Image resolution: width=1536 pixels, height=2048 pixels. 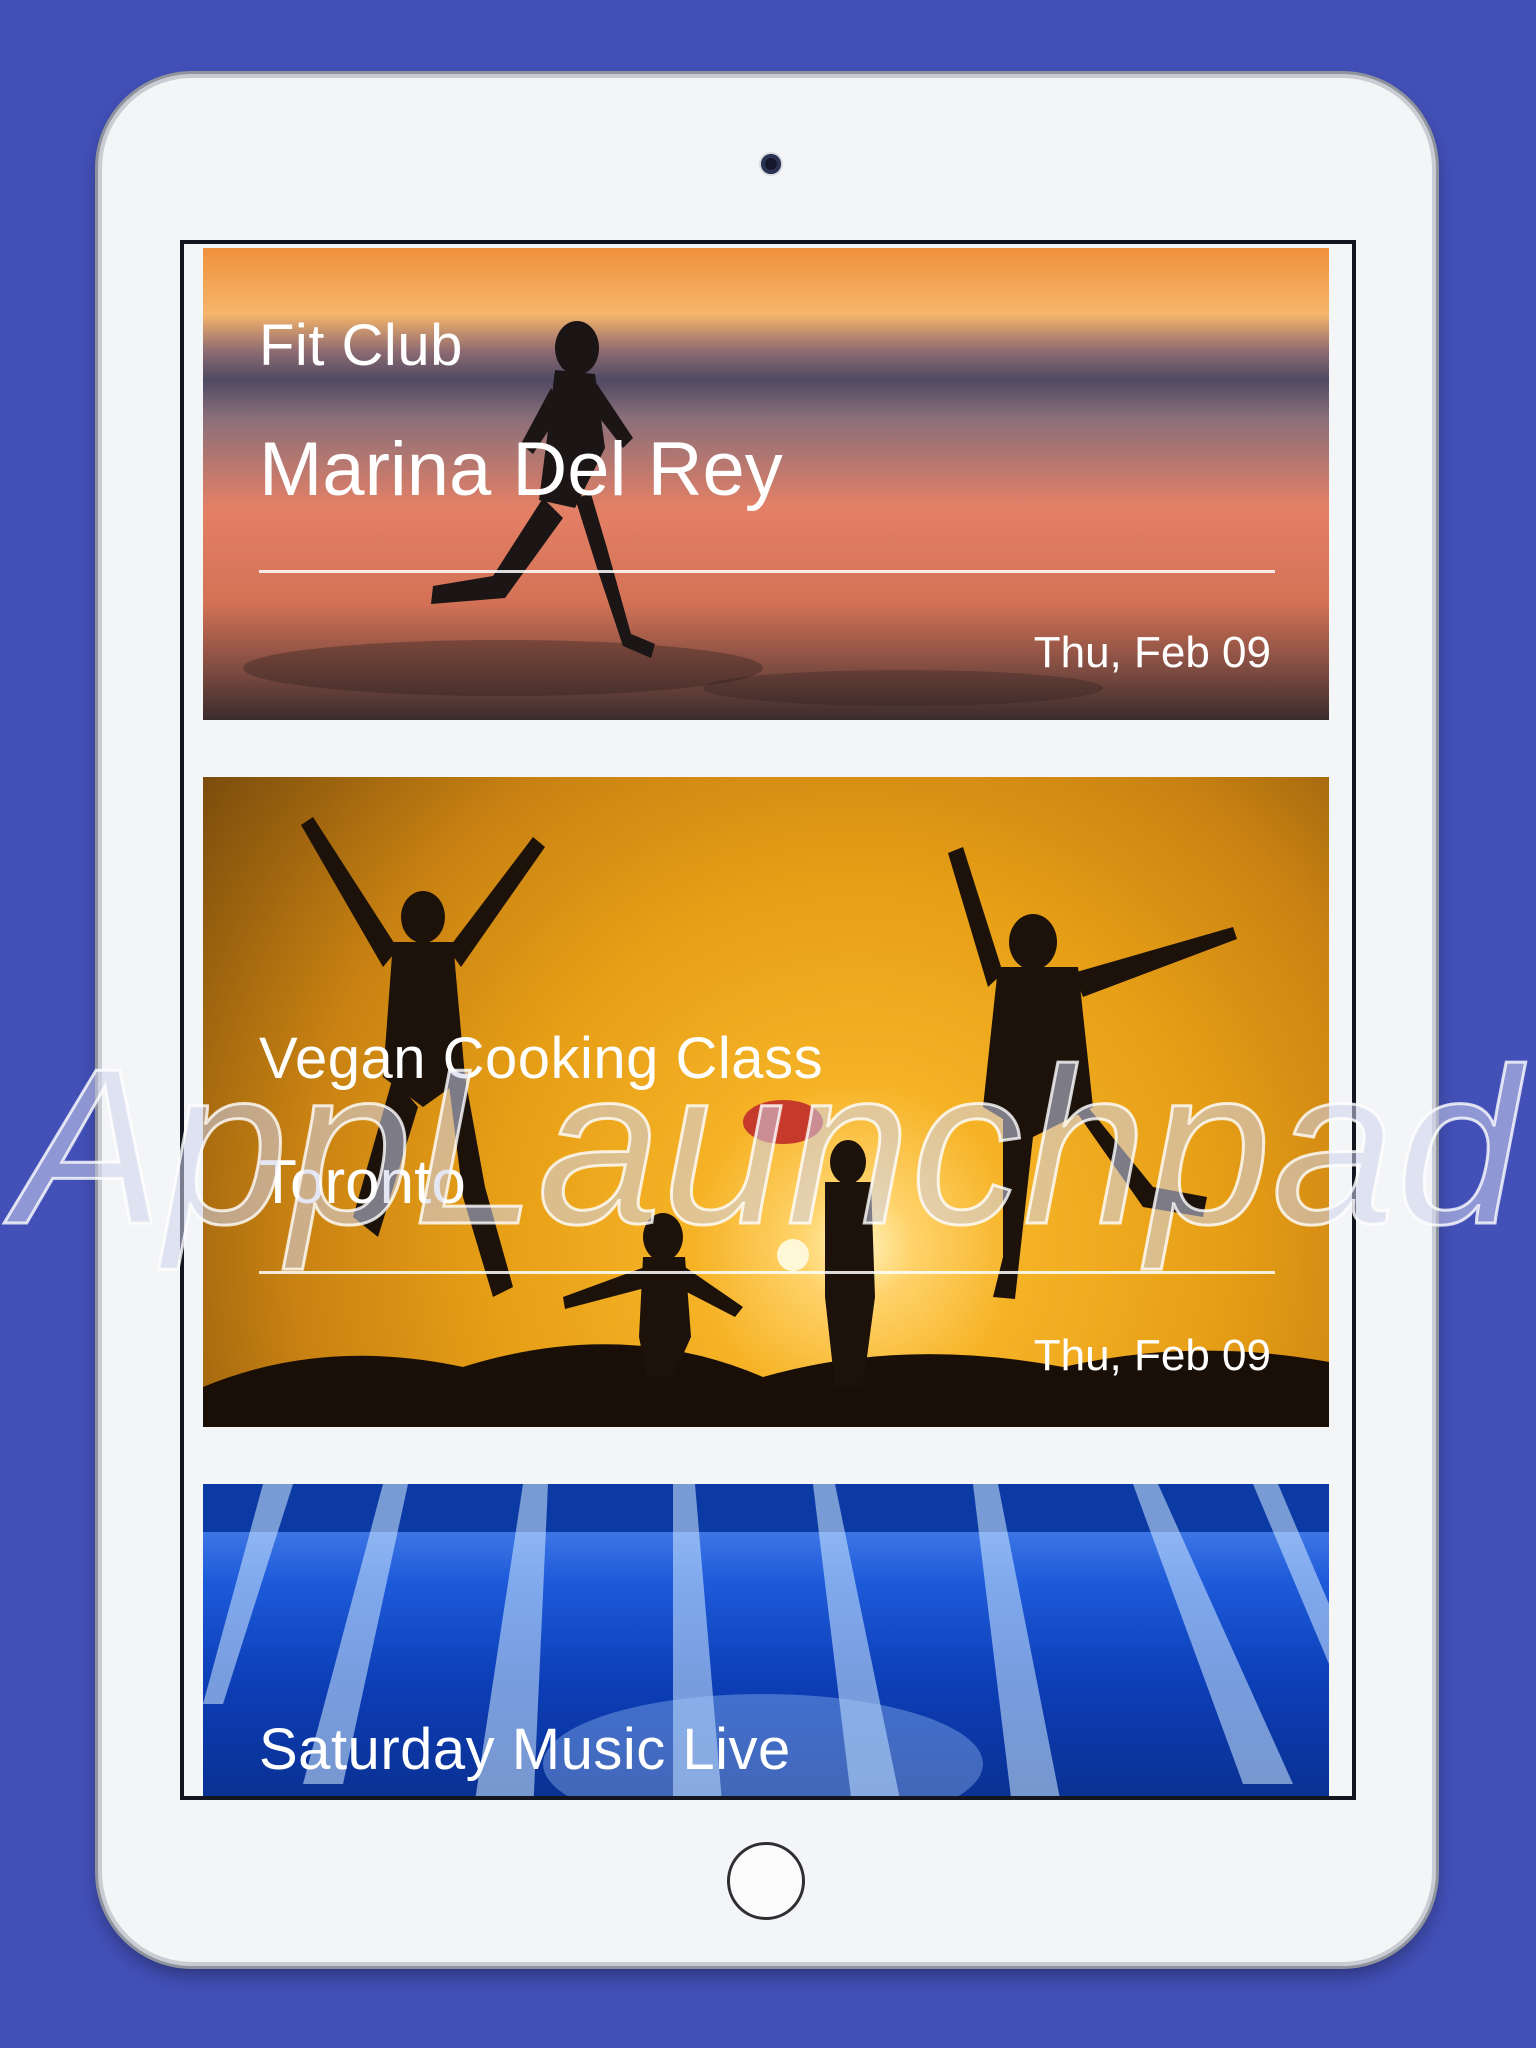 I want to click on event-card: Saturday Music Live, so click(x=766, y=1640).